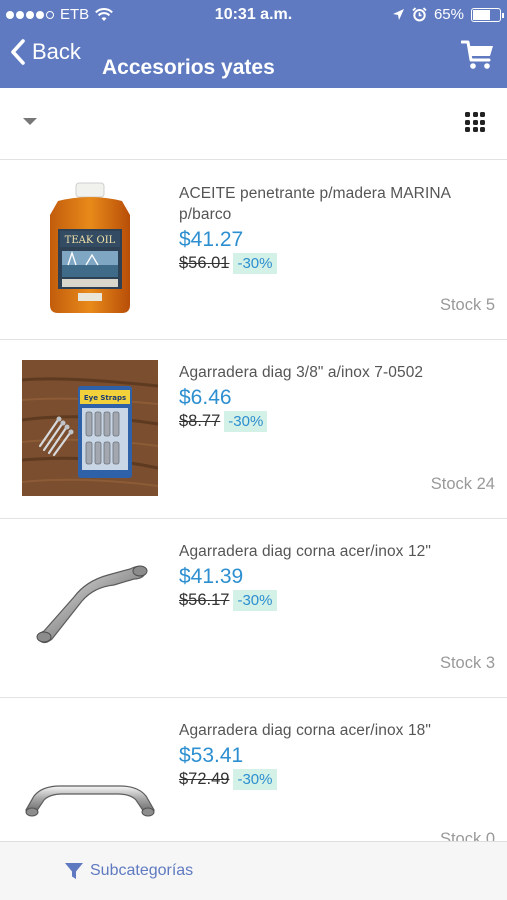 The height and width of the screenshot is (900, 507). I want to click on original-price: $72.49, so click(204, 779).